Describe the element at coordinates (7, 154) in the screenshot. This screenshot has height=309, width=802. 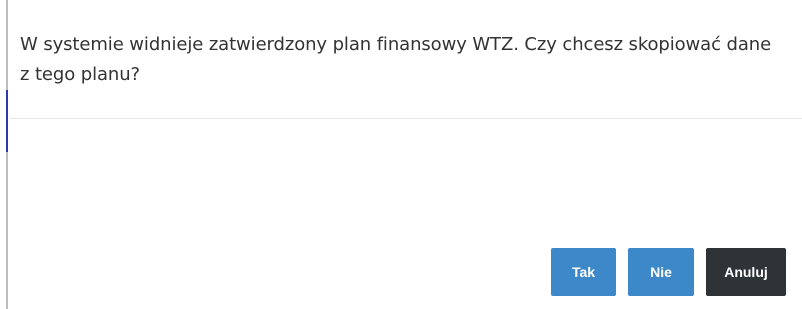
I see `page-edge-border` at that location.